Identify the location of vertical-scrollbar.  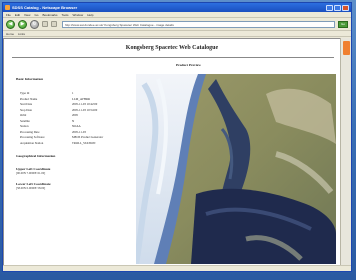
(345, 152).